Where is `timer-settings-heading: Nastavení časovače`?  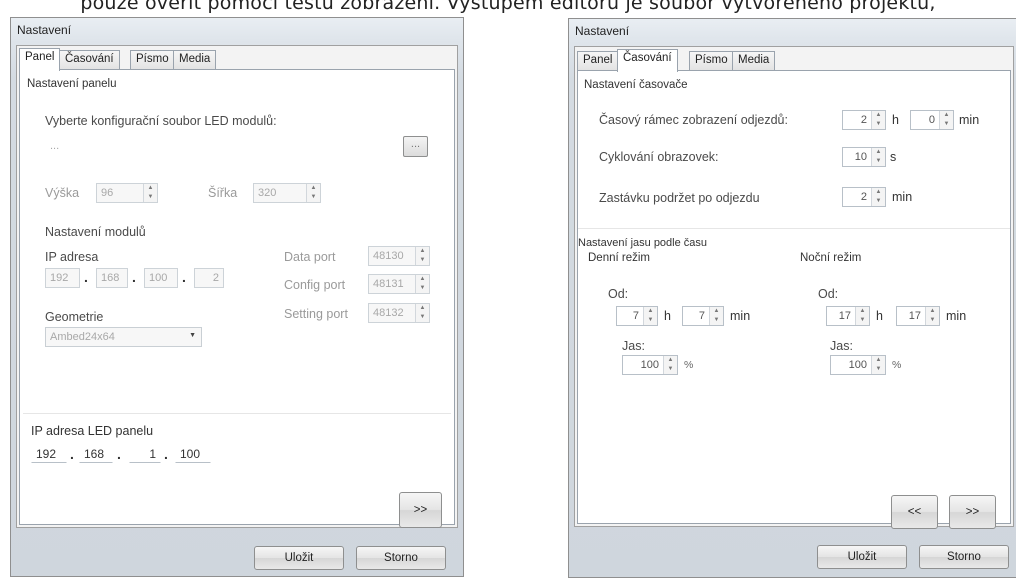 timer-settings-heading: Nastavení časovače is located at coordinates (636, 85).